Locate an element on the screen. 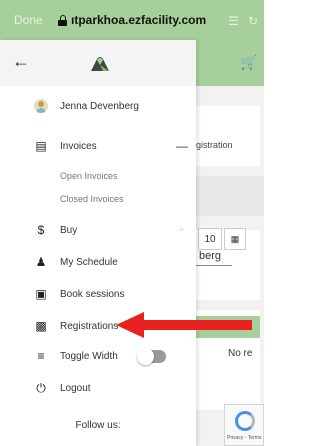 This screenshot has width=320, height=446. menu-label-logout: Logout is located at coordinates (75, 388).